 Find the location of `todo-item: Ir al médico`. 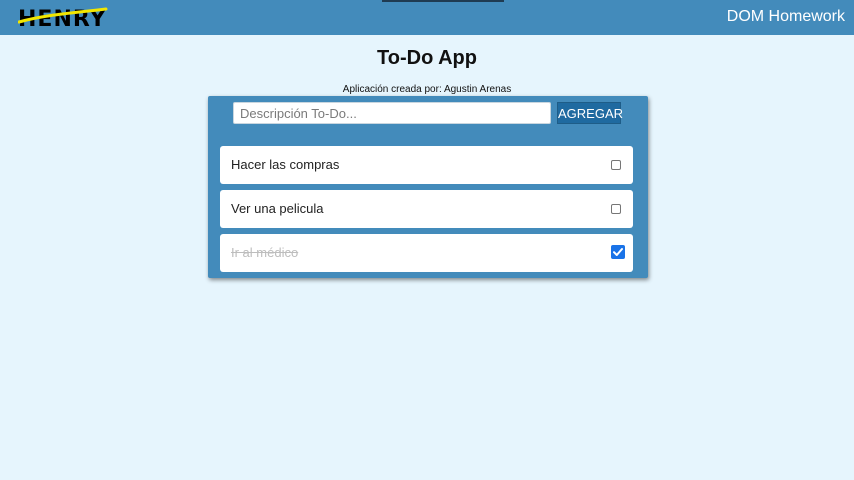

todo-item: Ir al médico is located at coordinates (426, 253).